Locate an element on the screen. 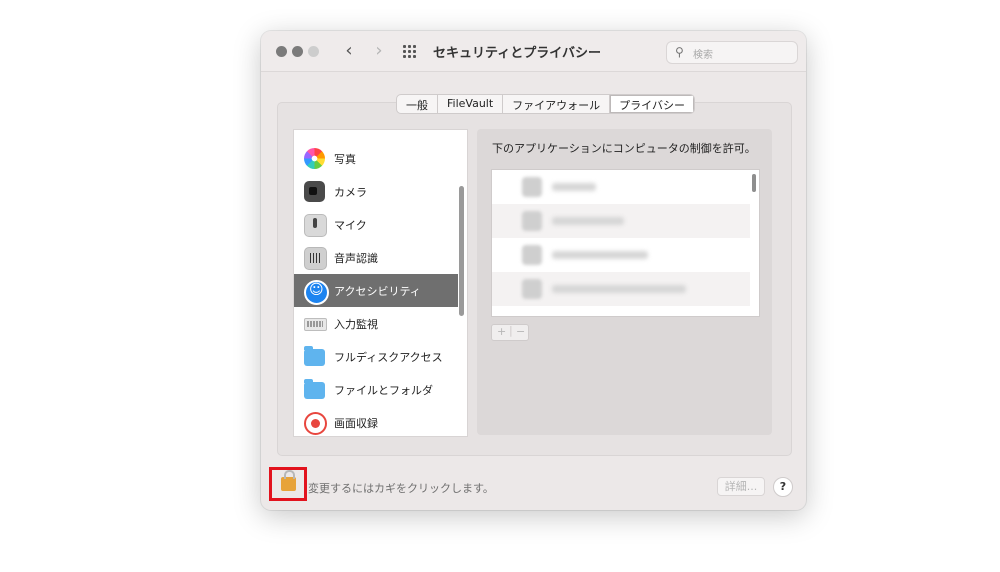 The image size is (1000, 572). sidebar-item-speech-recognition: 音声認識 is located at coordinates (376, 257).